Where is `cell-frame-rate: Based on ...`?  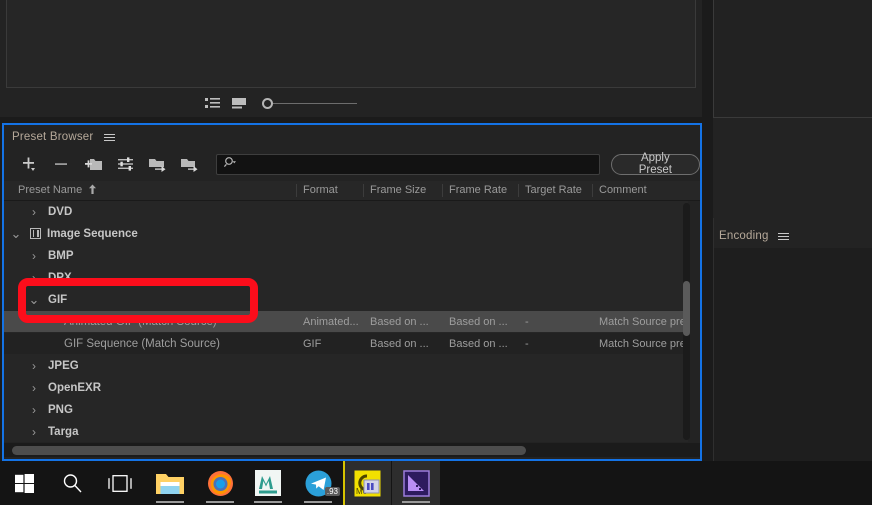
cell-frame-rate: Based on ... is located at coordinates (478, 321).